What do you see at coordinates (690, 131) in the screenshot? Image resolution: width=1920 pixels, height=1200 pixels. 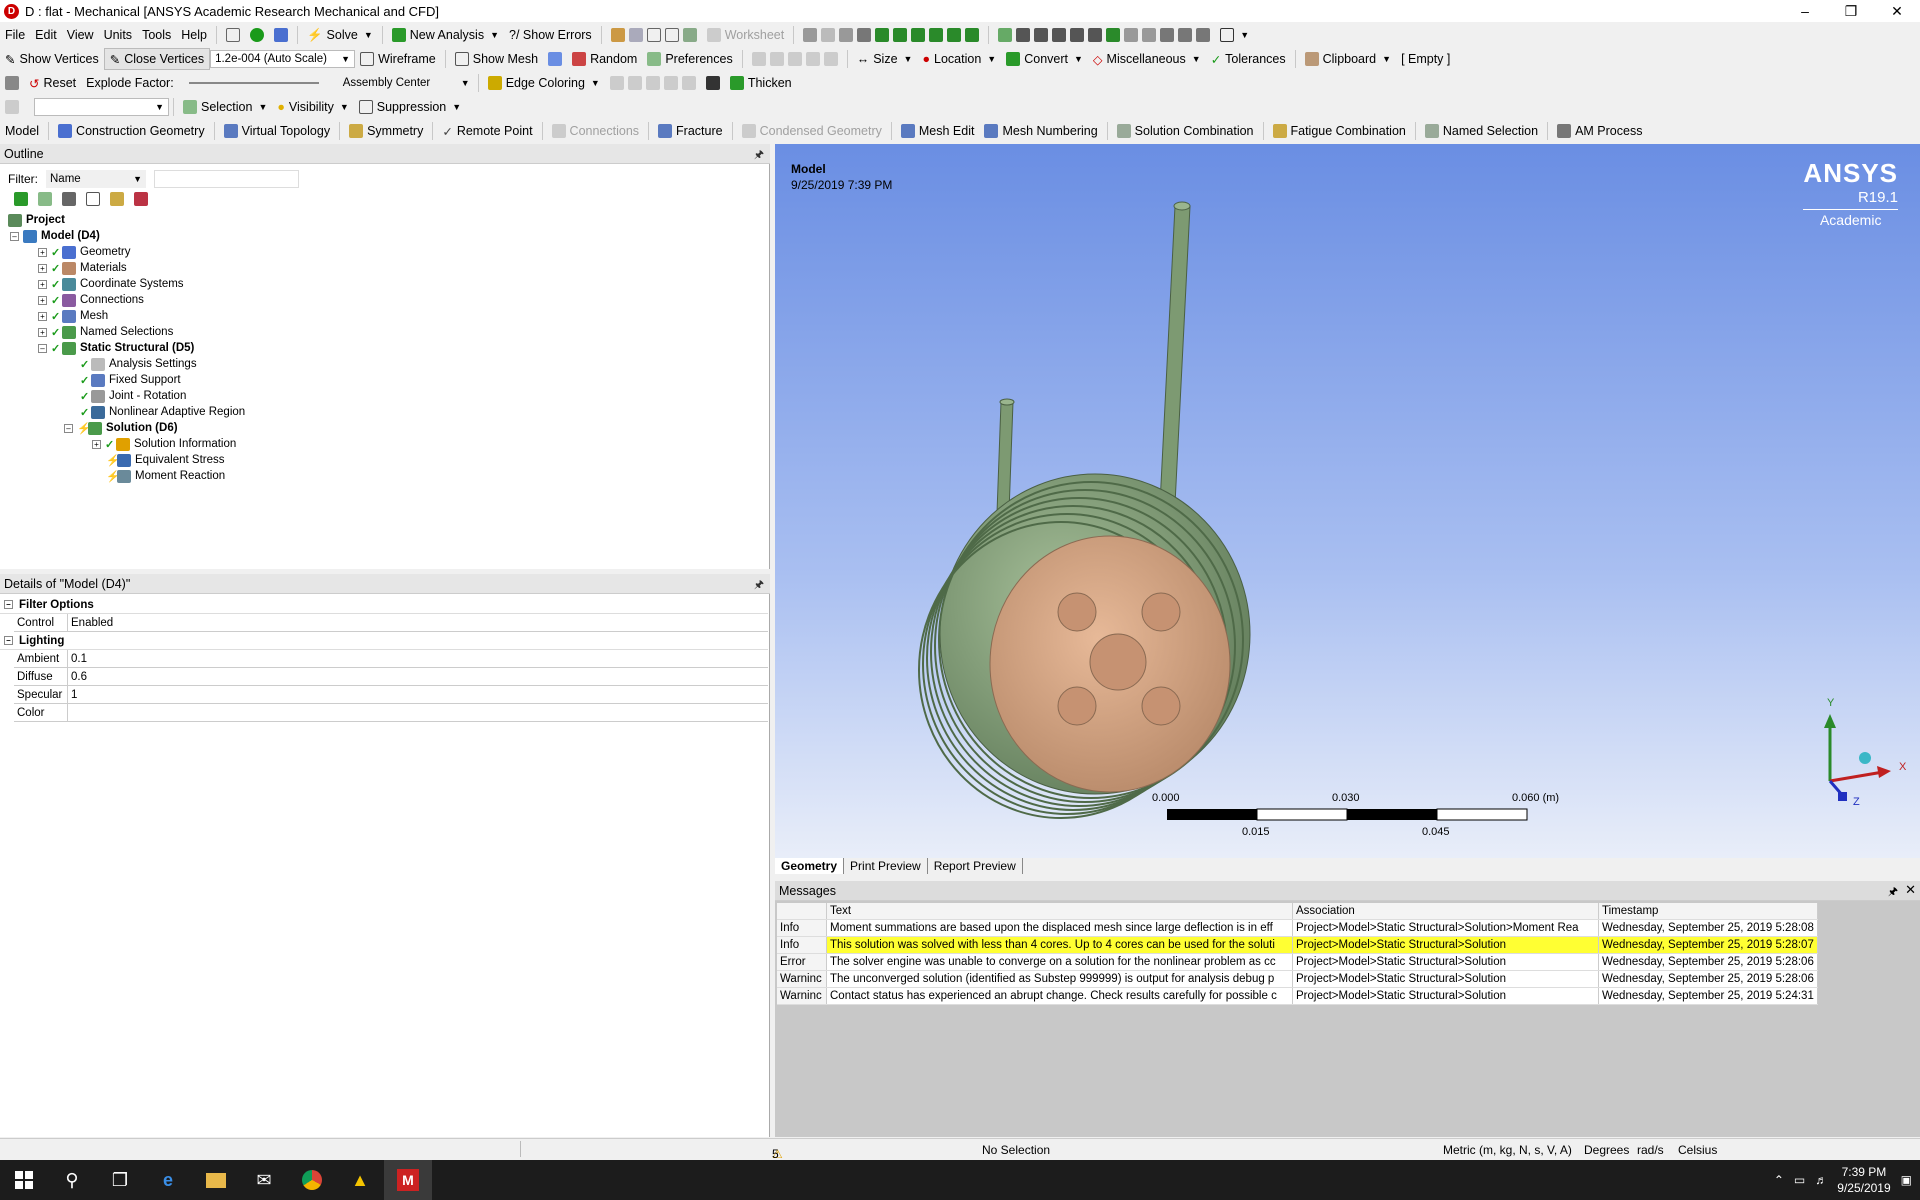 I see `fracture-button: Fracture` at bounding box center [690, 131].